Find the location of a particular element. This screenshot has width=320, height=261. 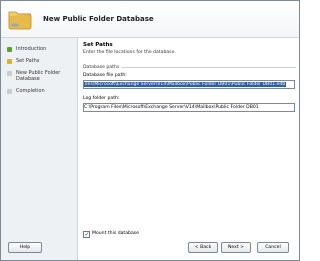

mount-database-label: Mount this database is located at coordinates (115, 233).